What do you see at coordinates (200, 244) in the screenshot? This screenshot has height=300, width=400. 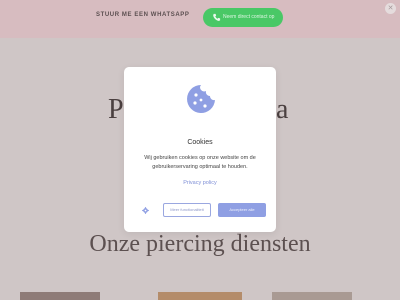 I see `section-title: Onze piercing diensten` at bounding box center [200, 244].